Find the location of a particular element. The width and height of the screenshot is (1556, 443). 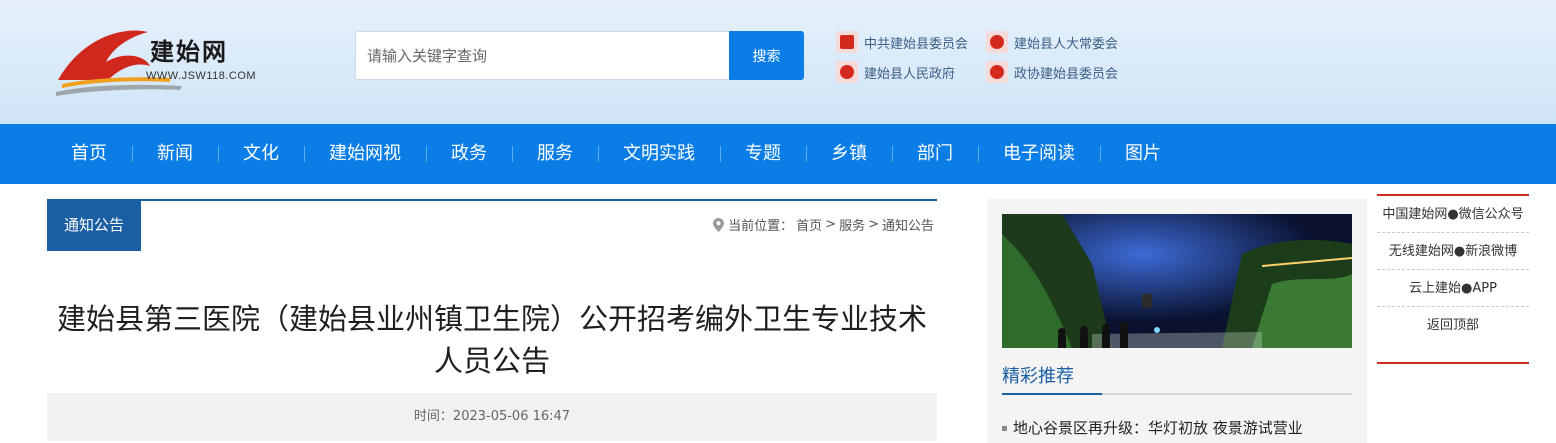

section-tab: 通知公告 is located at coordinates (94, 225).